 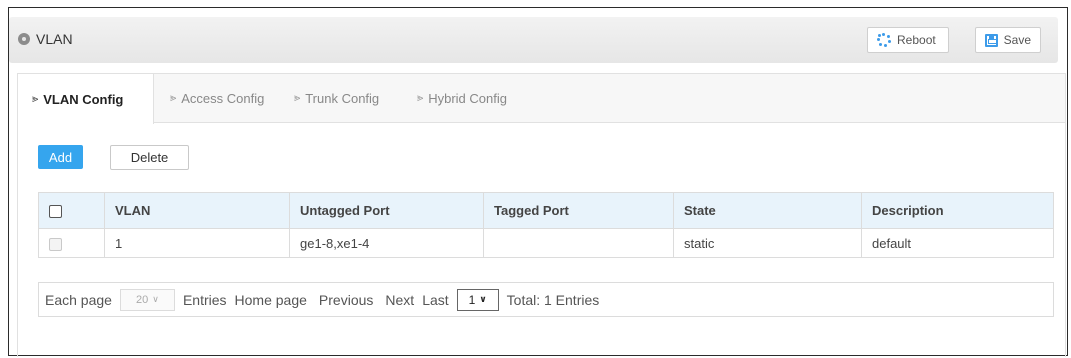 I want to click on reboot-icon, so click(x=884, y=40).